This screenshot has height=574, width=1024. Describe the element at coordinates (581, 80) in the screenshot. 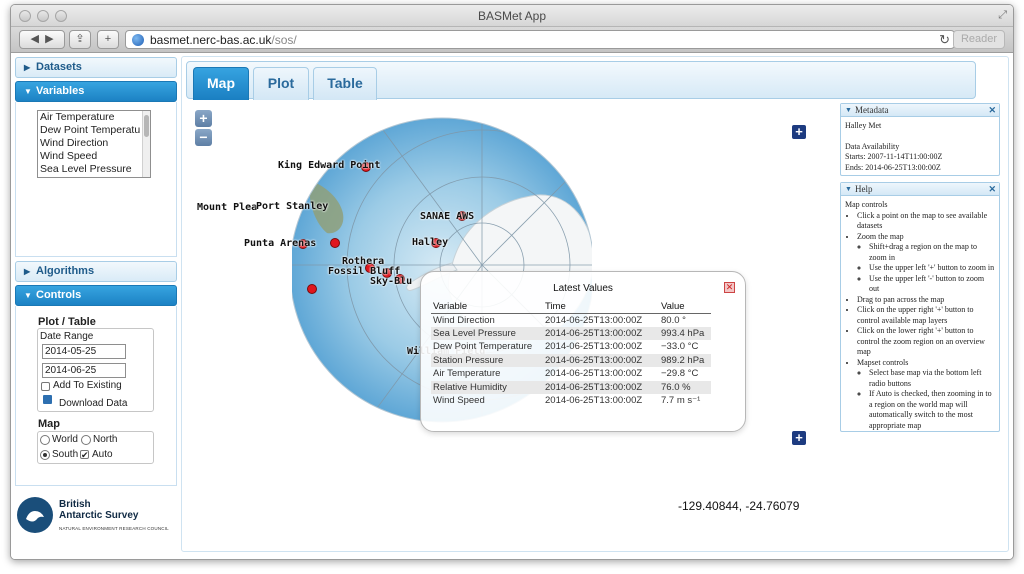

I see `tab-bar: Map Plot Table` at that location.